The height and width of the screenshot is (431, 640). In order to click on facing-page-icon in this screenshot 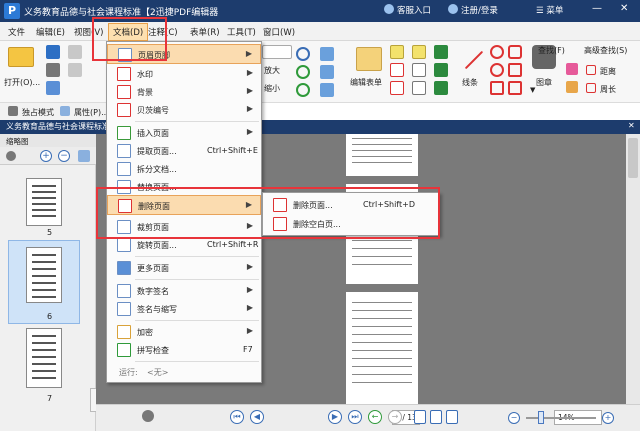, I will do `click(452, 417)`.